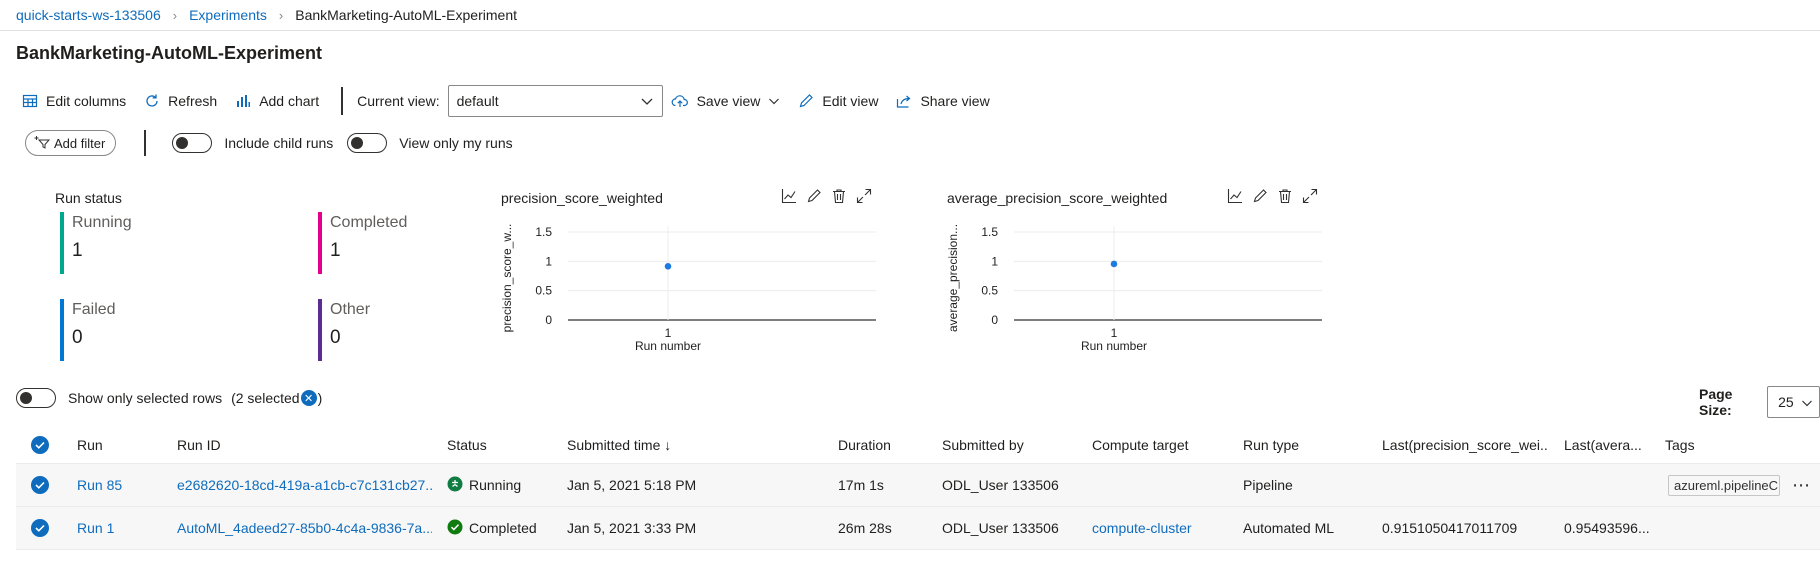  I want to click on refresh-button: Refresh, so click(180, 101).